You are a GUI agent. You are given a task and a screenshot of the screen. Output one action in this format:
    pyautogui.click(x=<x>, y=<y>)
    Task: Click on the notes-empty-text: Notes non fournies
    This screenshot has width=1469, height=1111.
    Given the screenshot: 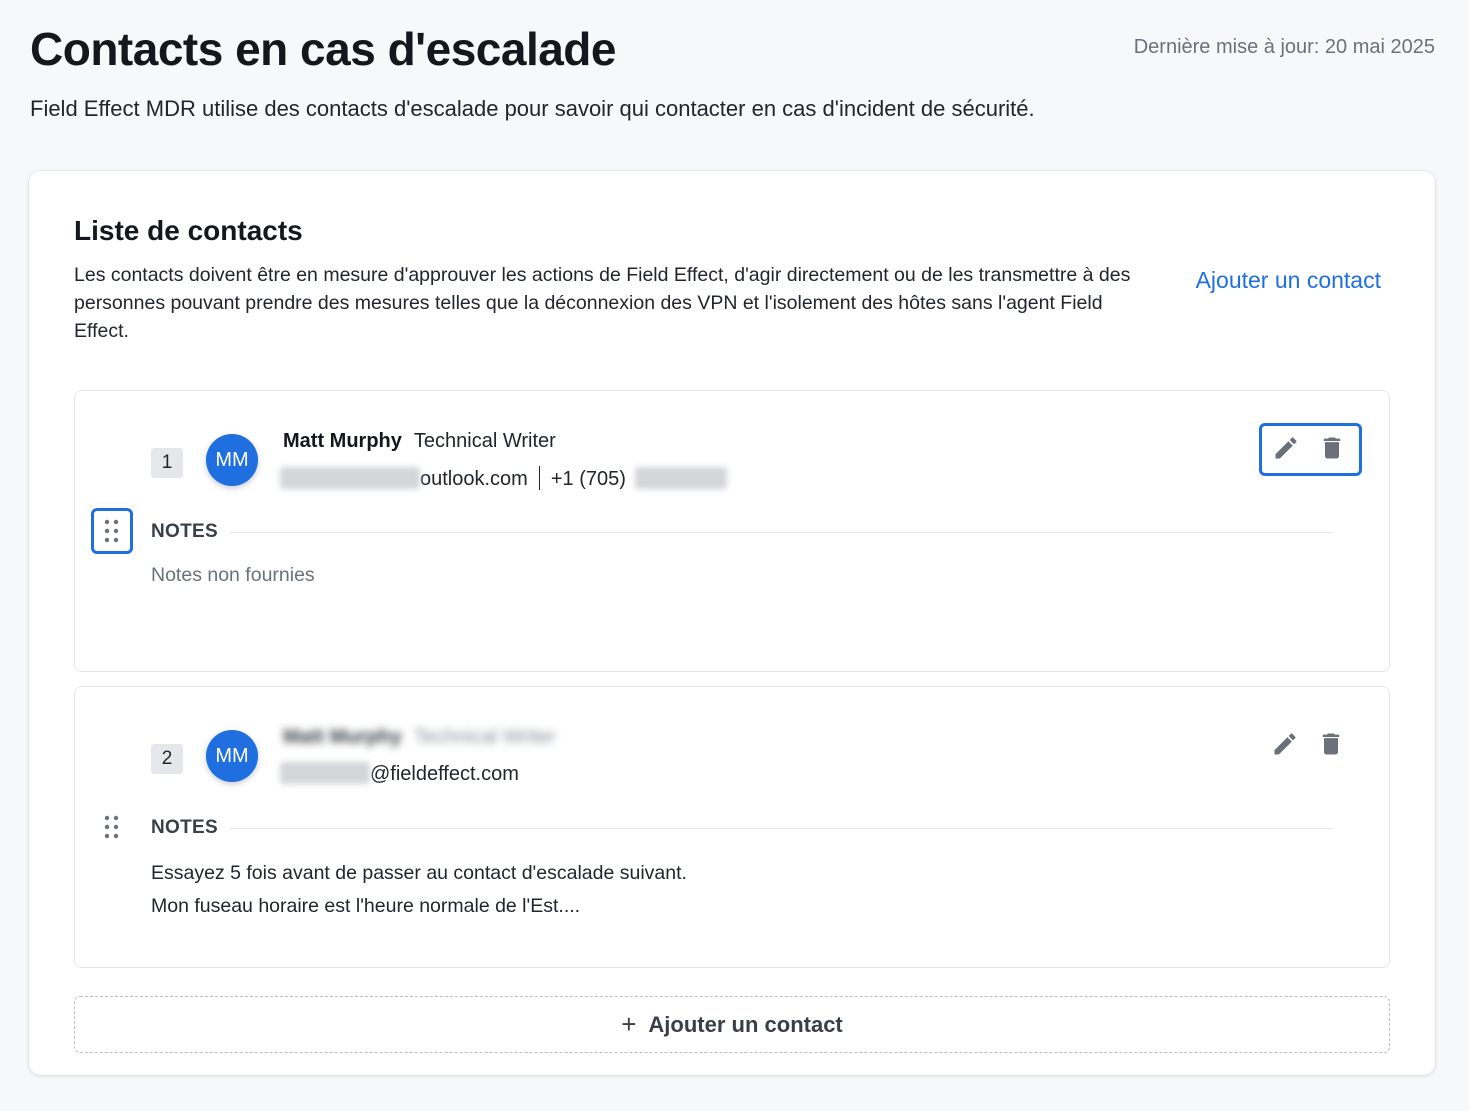 What is the action you would take?
    pyautogui.click(x=233, y=575)
    